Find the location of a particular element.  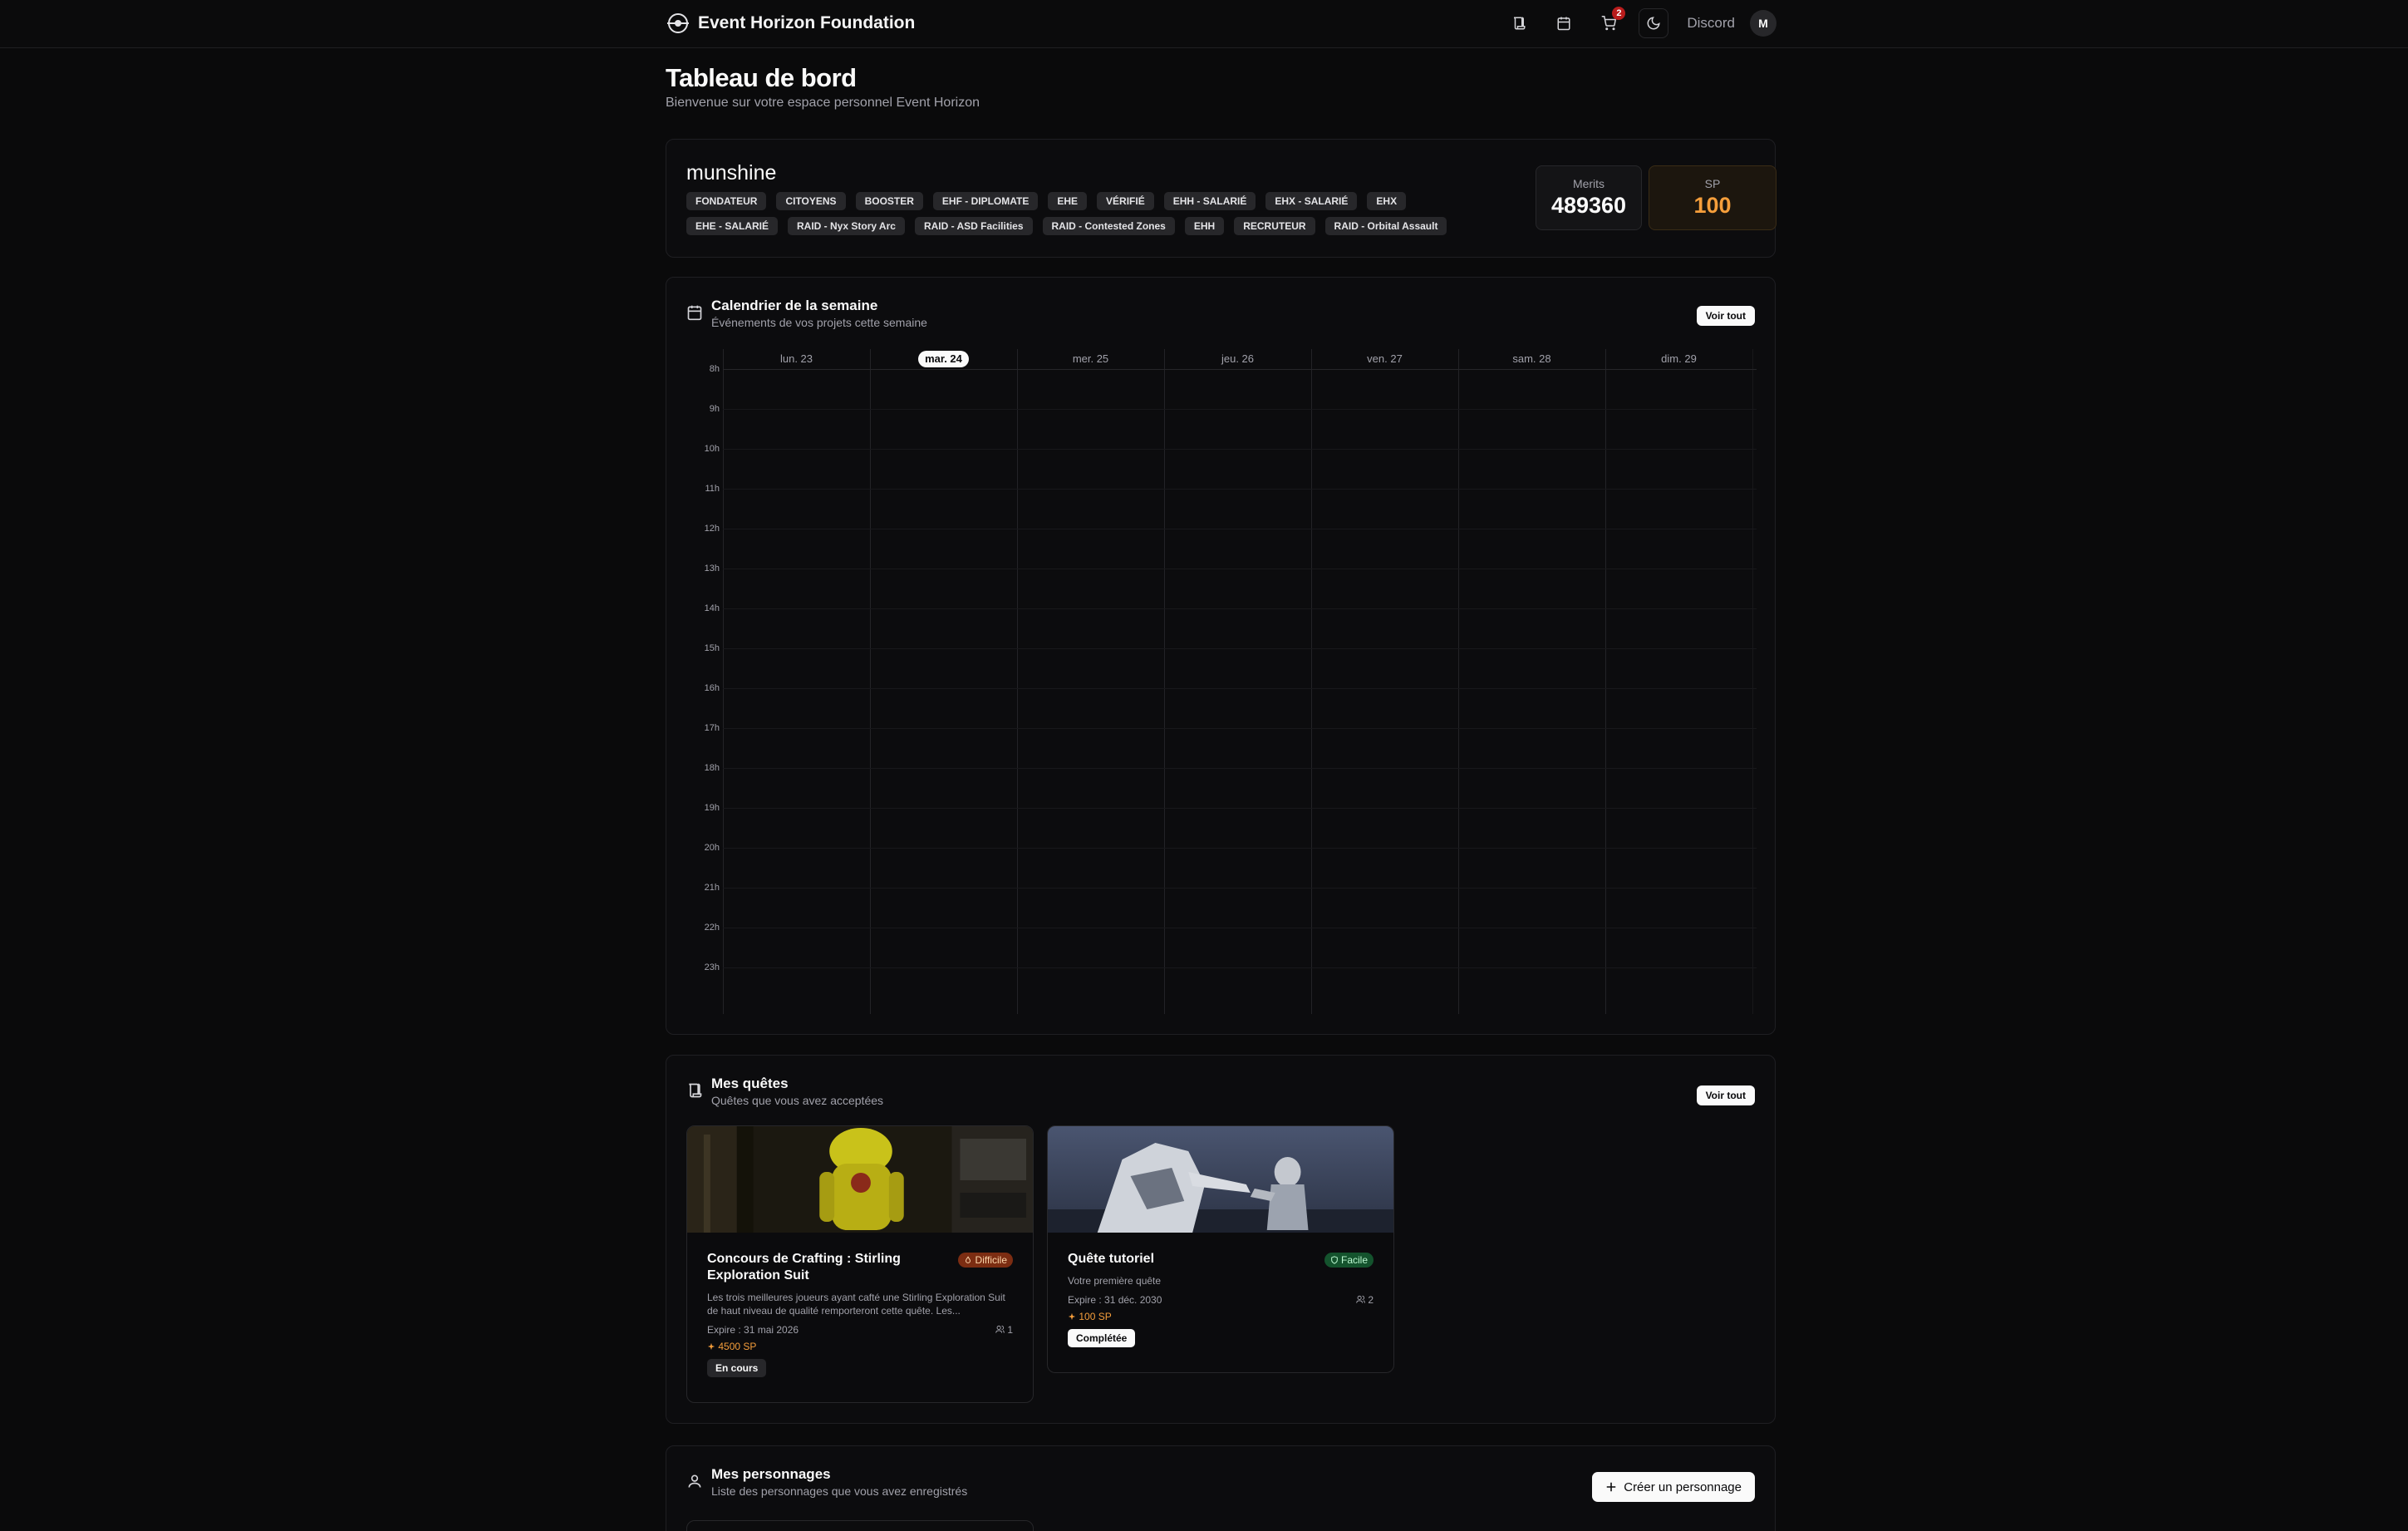

day-header: lun. 23 is located at coordinates (796, 359).